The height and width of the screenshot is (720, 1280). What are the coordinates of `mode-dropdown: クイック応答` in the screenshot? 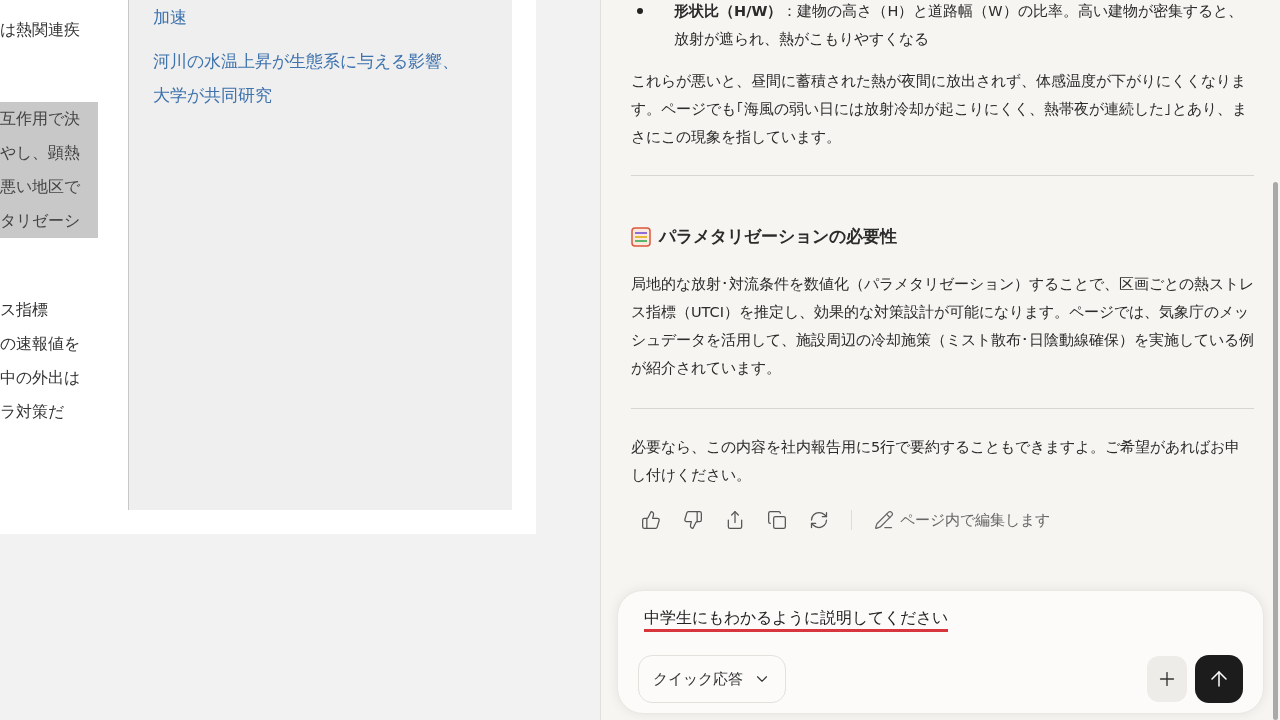 It's located at (712, 679).